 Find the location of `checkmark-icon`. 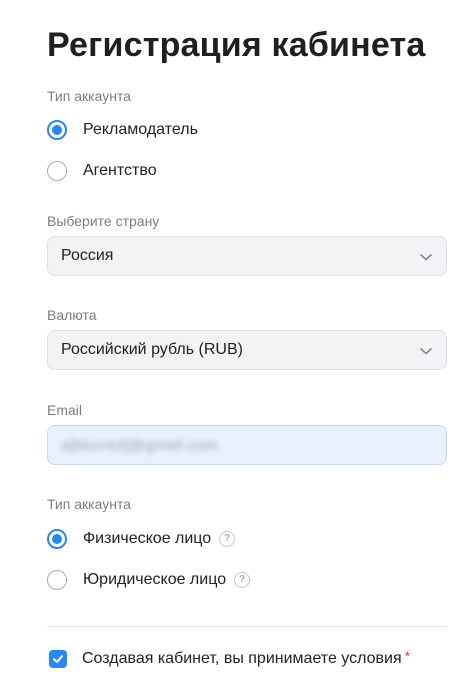

checkmark-icon is located at coordinates (58, 659).